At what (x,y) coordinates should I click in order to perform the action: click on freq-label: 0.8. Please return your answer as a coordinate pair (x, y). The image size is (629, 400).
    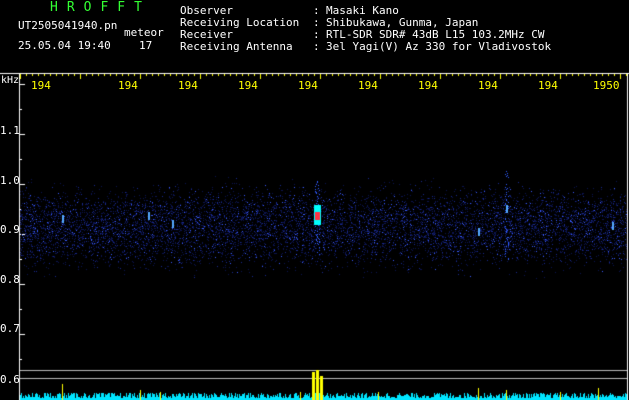
    Looking at the image, I should click on (10, 279).